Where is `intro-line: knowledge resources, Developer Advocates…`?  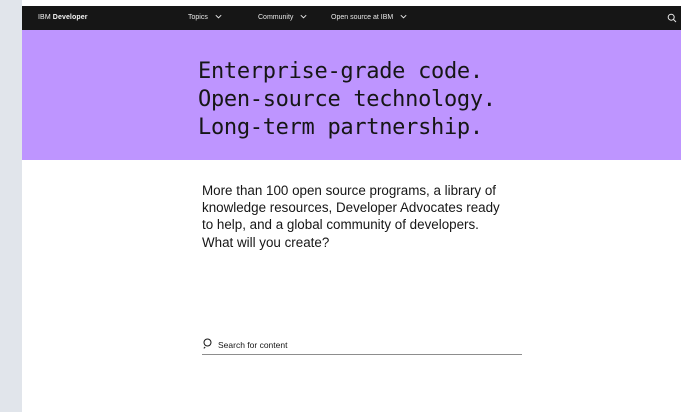
intro-line: knowledge resources, Developer Advocates… is located at coordinates (351, 208).